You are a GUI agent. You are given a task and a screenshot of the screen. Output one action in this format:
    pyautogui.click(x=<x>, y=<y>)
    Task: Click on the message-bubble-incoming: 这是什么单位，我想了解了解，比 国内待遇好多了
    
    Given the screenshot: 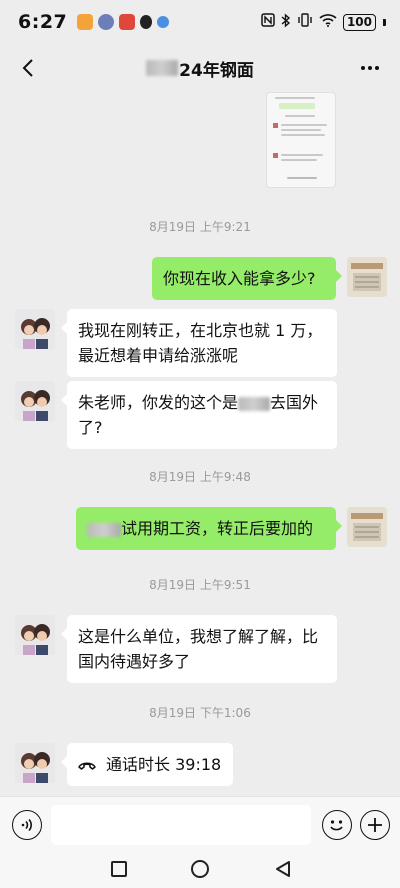 What is the action you would take?
    pyautogui.click(x=199, y=649)
    